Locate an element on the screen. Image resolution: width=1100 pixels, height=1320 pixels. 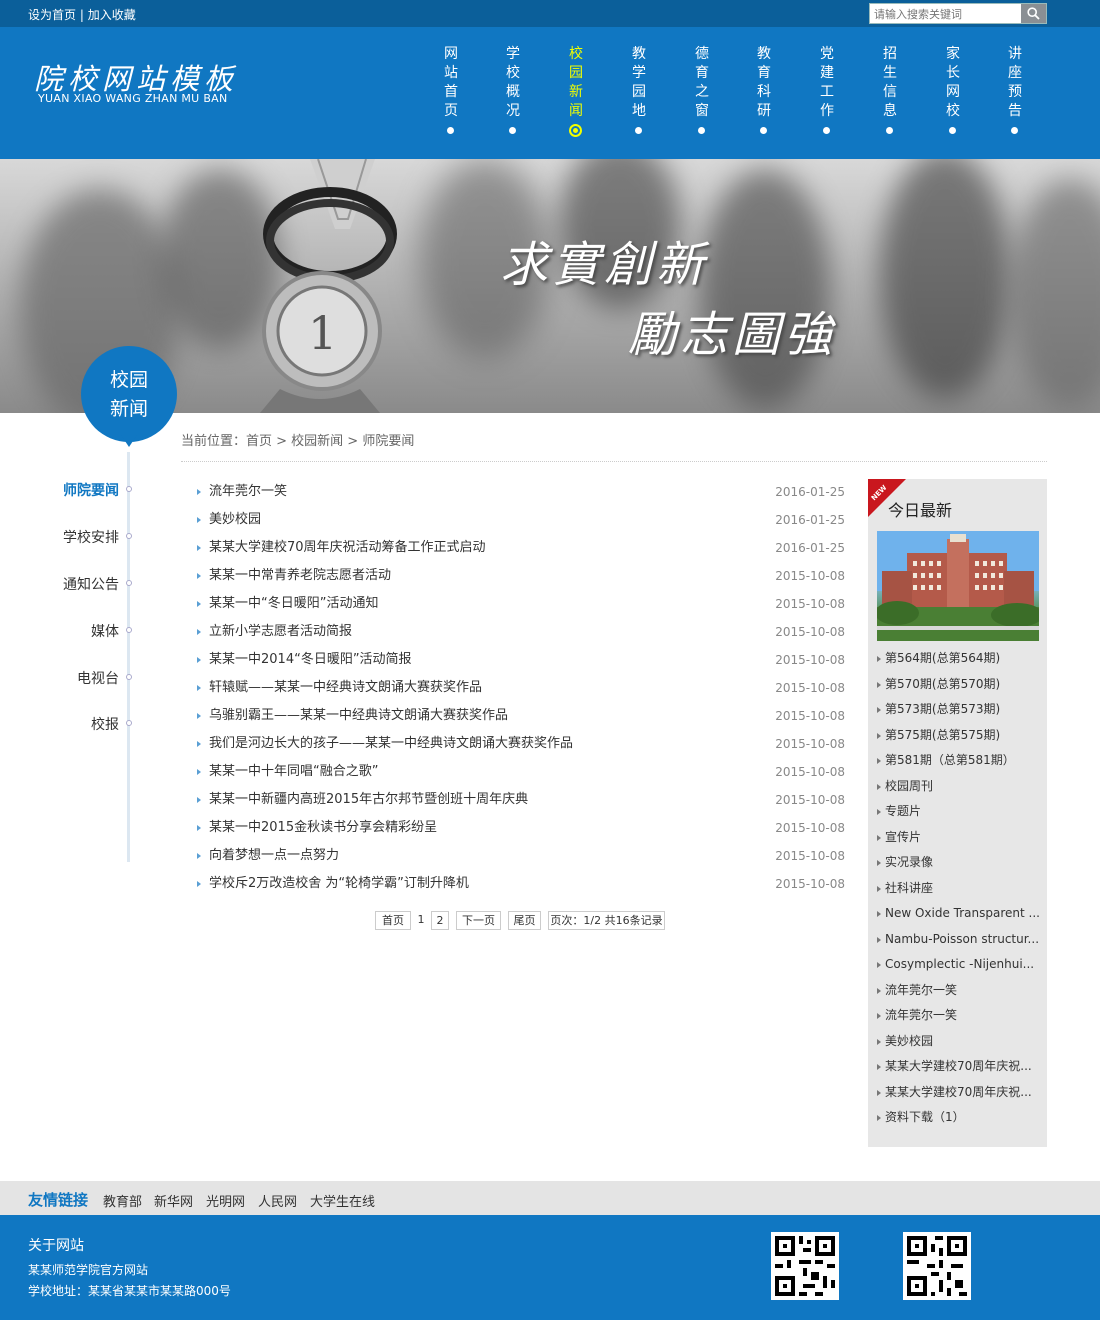
side-nav: 师院要闻 学校安排 通知公告 媒体 电视台 校报 is located at coordinates (66, 670).